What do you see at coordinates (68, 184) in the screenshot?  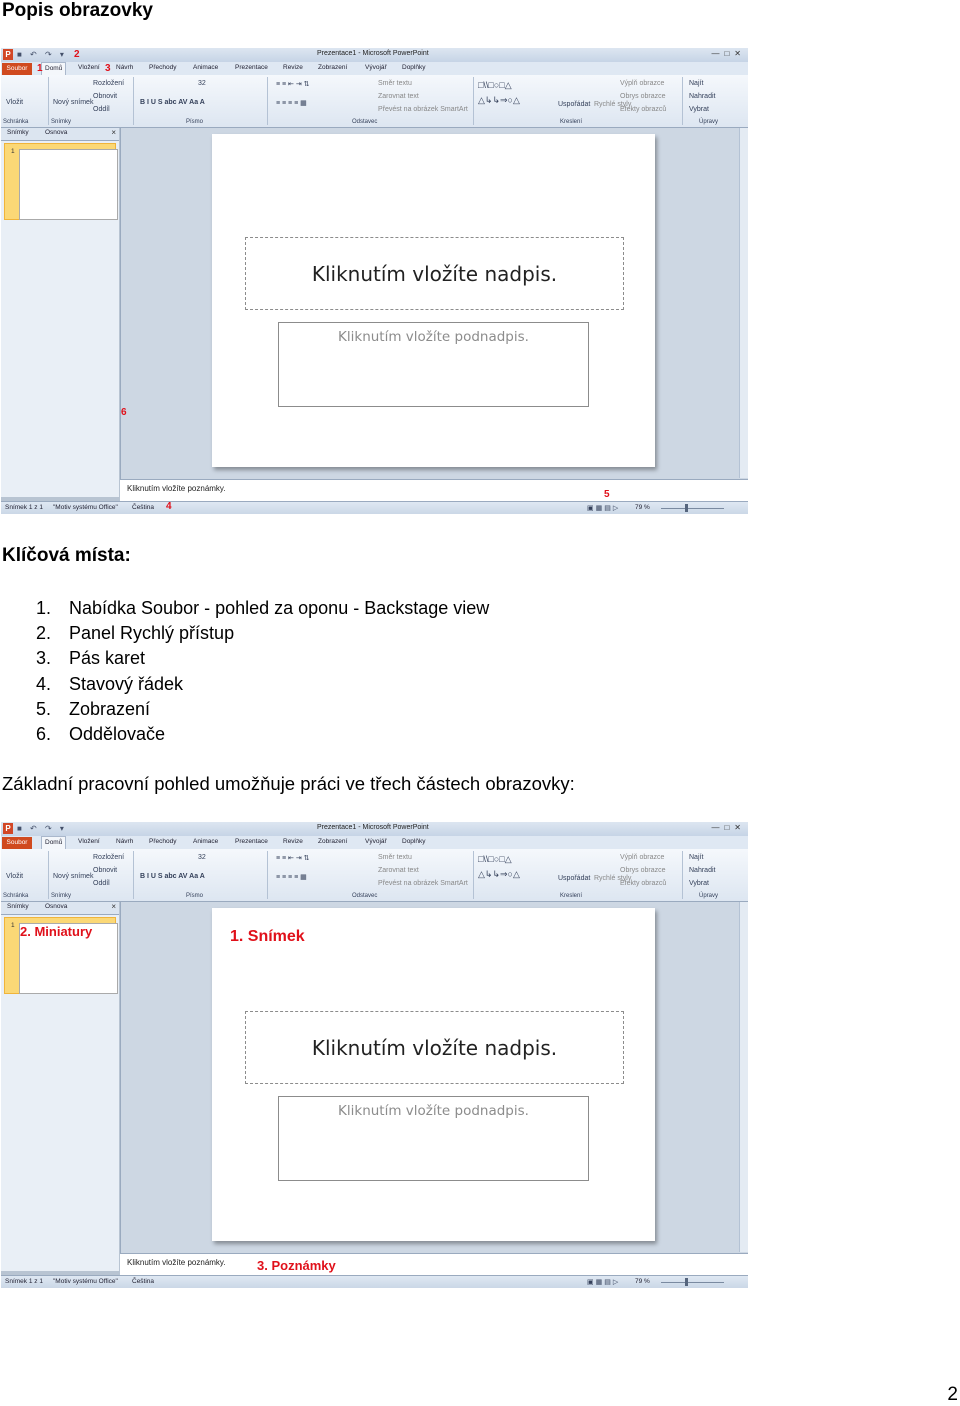 I see `slide-thumbnail` at bounding box center [68, 184].